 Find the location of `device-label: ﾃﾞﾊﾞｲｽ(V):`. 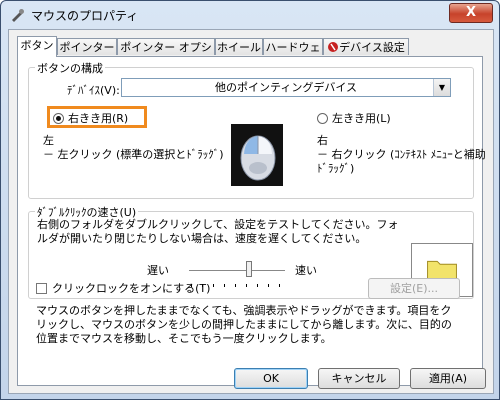

device-label: ﾃﾞﾊﾞｲｽ(V): is located at coordinates (93, 90).